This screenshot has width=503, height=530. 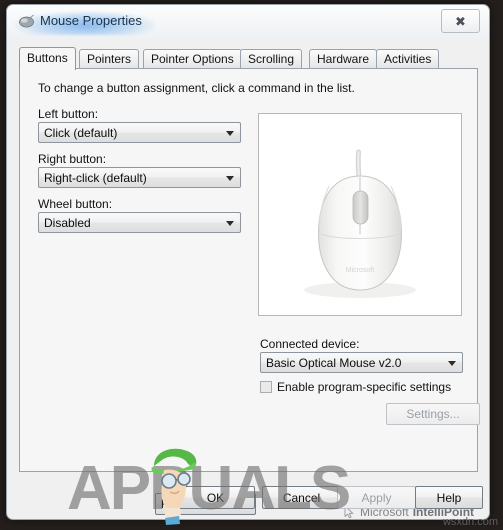 I want to click on right-button-label: Right button:, so click(x=72, y=159).